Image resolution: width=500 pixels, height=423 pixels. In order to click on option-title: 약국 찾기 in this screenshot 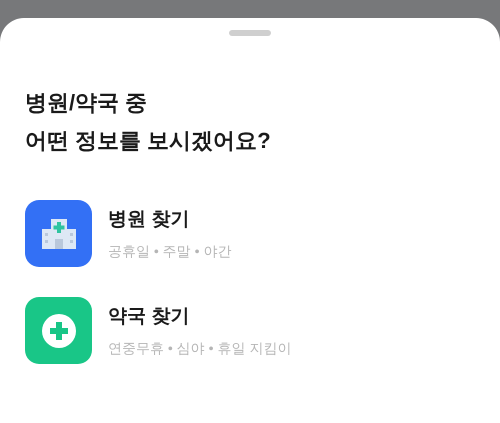, I will do `click(149, 316)`.